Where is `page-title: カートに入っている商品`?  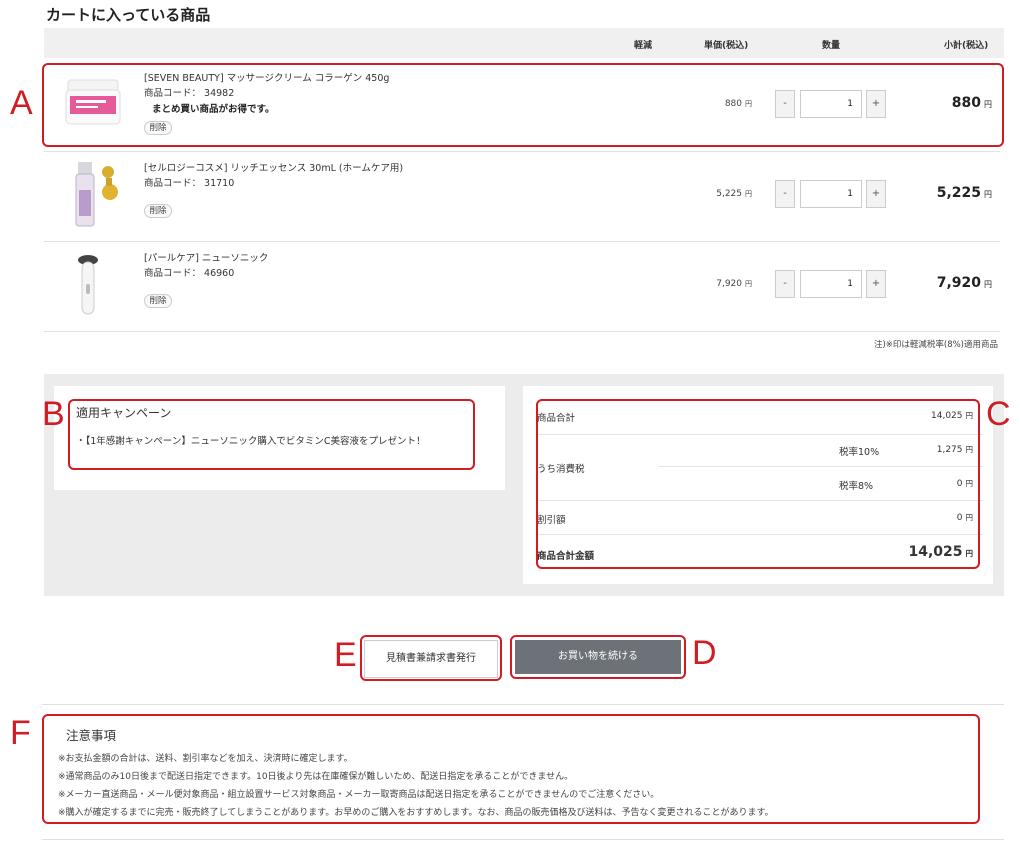 page-title: カートに入っている商品 is located at coordinates (128, 15).